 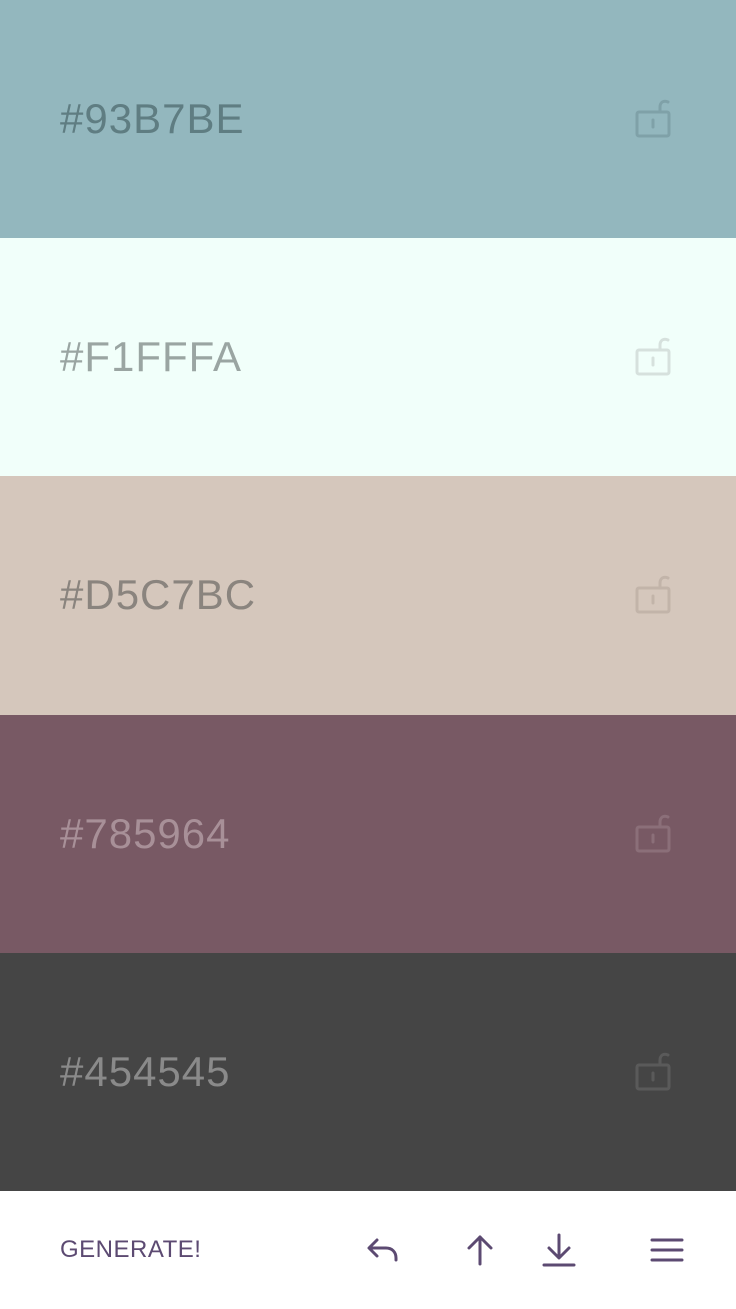 What do you see at coordinates (382, 1250) in the screenshot?
I see `undo-icon` at bounding box center [382, 1250].